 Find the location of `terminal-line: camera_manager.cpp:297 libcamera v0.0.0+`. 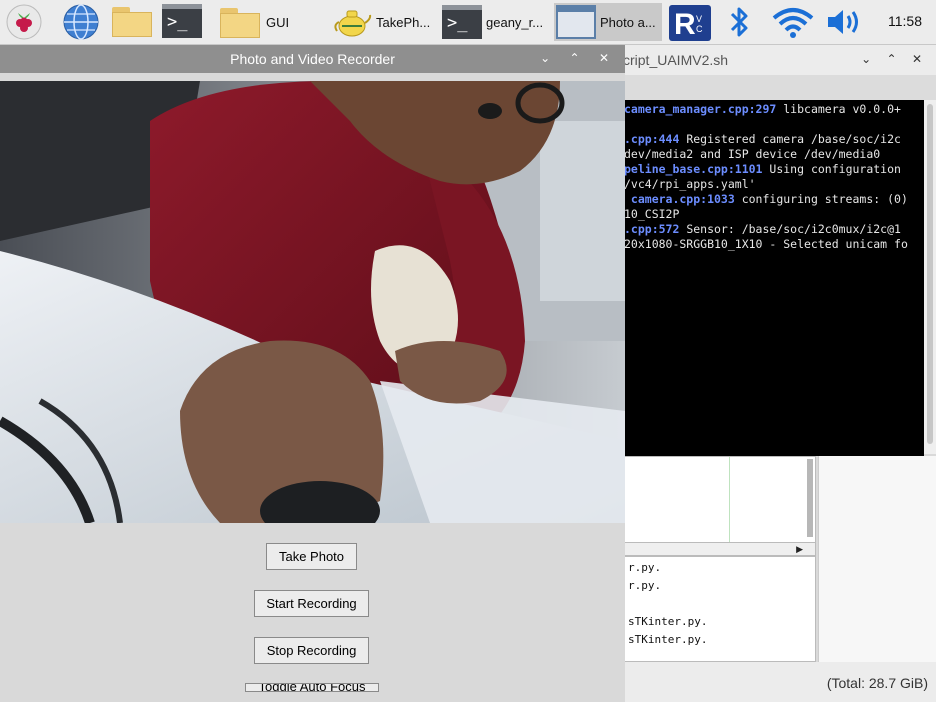

terminal-line: camera_manager.cpp:297 libcamera v0.0.0+ is located at coordinates (774, 109).